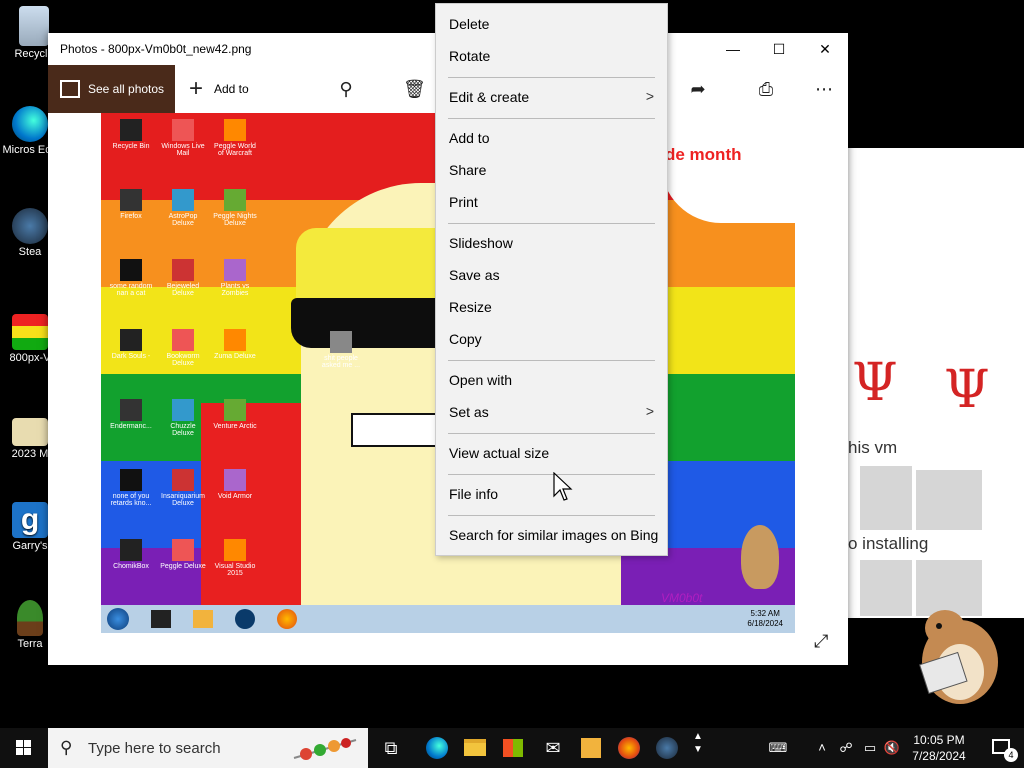 The width and height of the screenshot is (1024, 768). Describe the element at coordinates (235, 567) in the screenshot. I see `inner-desktop-icon: Visual Studio 2015` at that location.